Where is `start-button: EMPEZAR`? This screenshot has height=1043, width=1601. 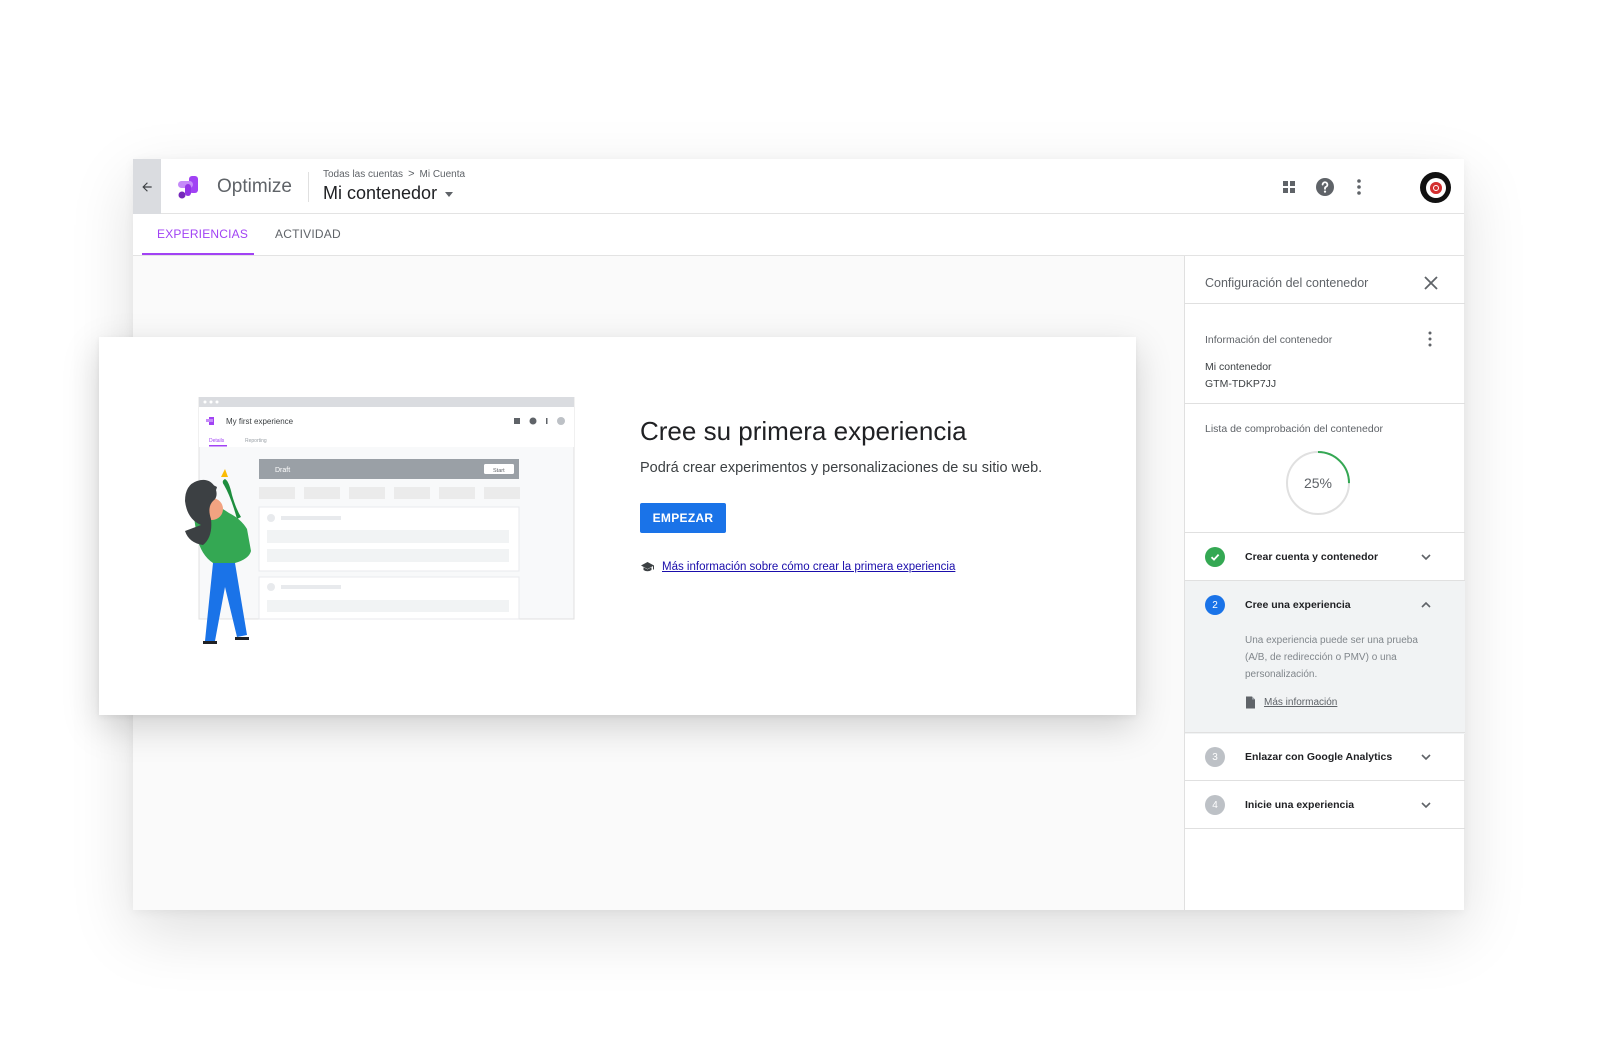
start-button: EMPEZAR is located at coordinates (683, 518).